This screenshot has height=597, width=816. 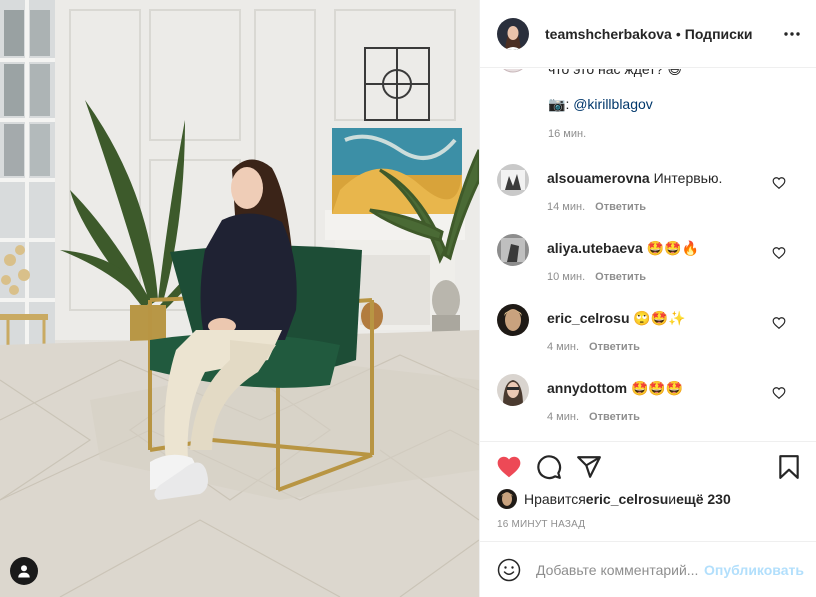 What do you see at coordinates (509, 467) in the screenshot?
I see `heart-filled-icon` at bounding box center [509, 467].